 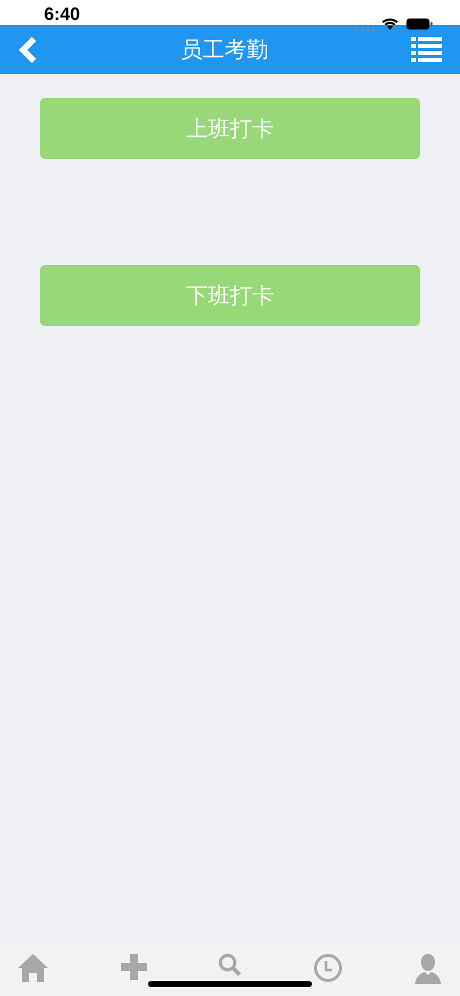 I want to click on battery-icon, so click(x=419, y=24).